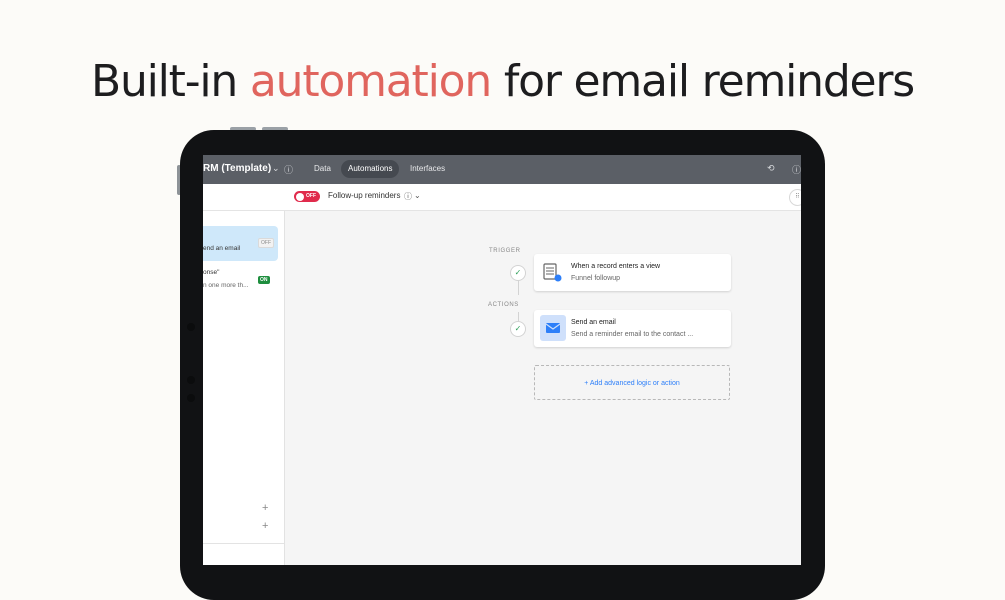 The width and height of the screenshot is (1005, 600). Describe the element at coordinates (596, 278) in the screenshot. I see `trigger-subtitle: Funnel followup` at that location.